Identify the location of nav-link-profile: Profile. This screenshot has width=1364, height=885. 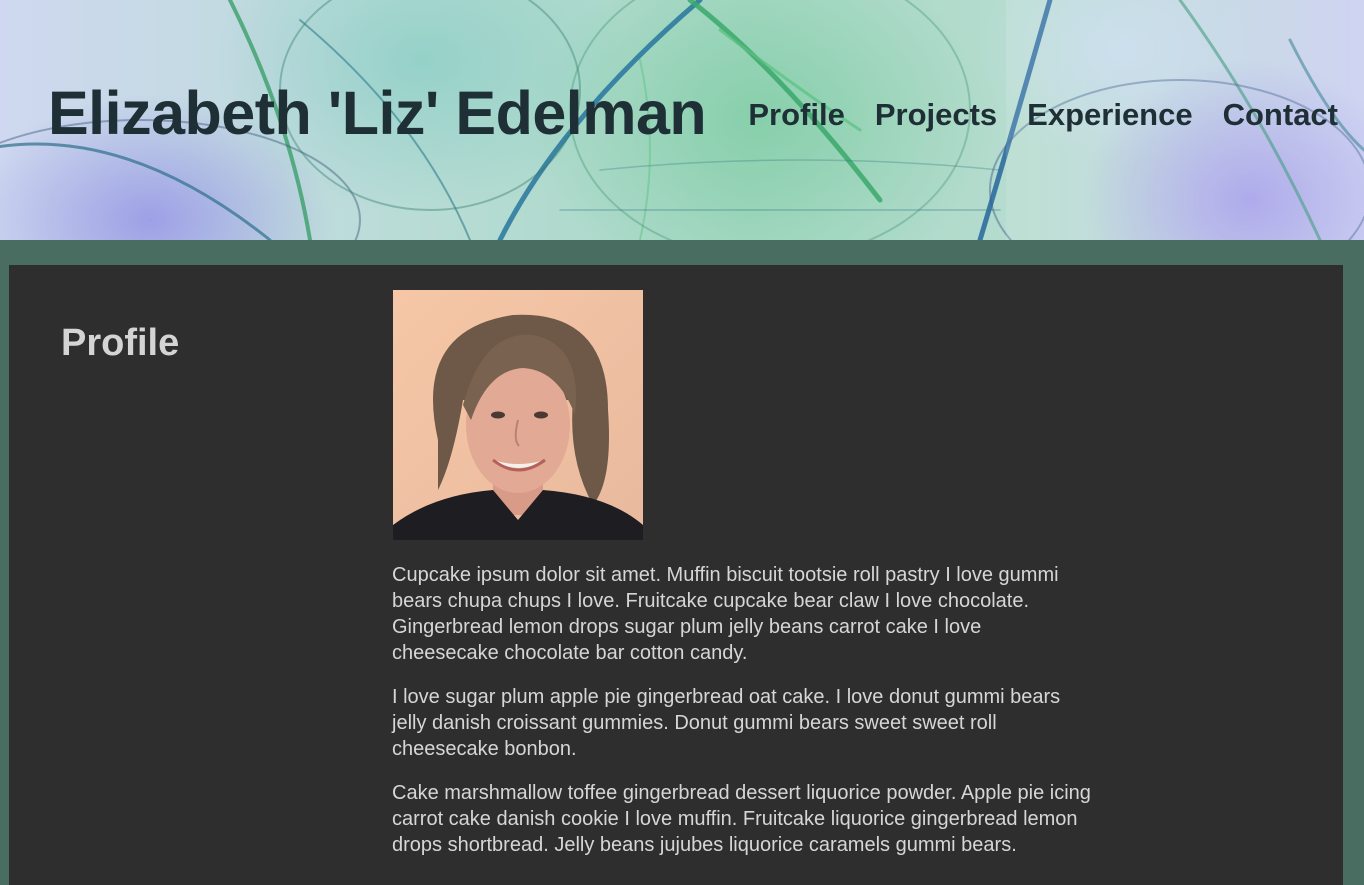
(796, 115).